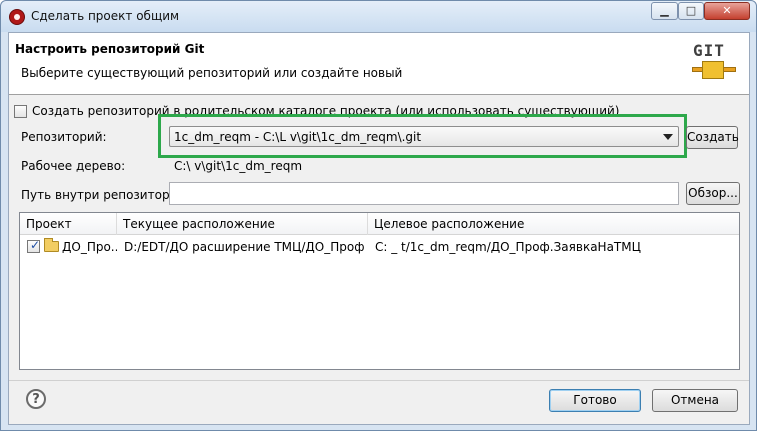 Image resolution: width=757 pixels, height=431 pixels. Describe the element at coordinates (668, 137) in the screenshot. I see `dropdown-arrow-icon` at that location.